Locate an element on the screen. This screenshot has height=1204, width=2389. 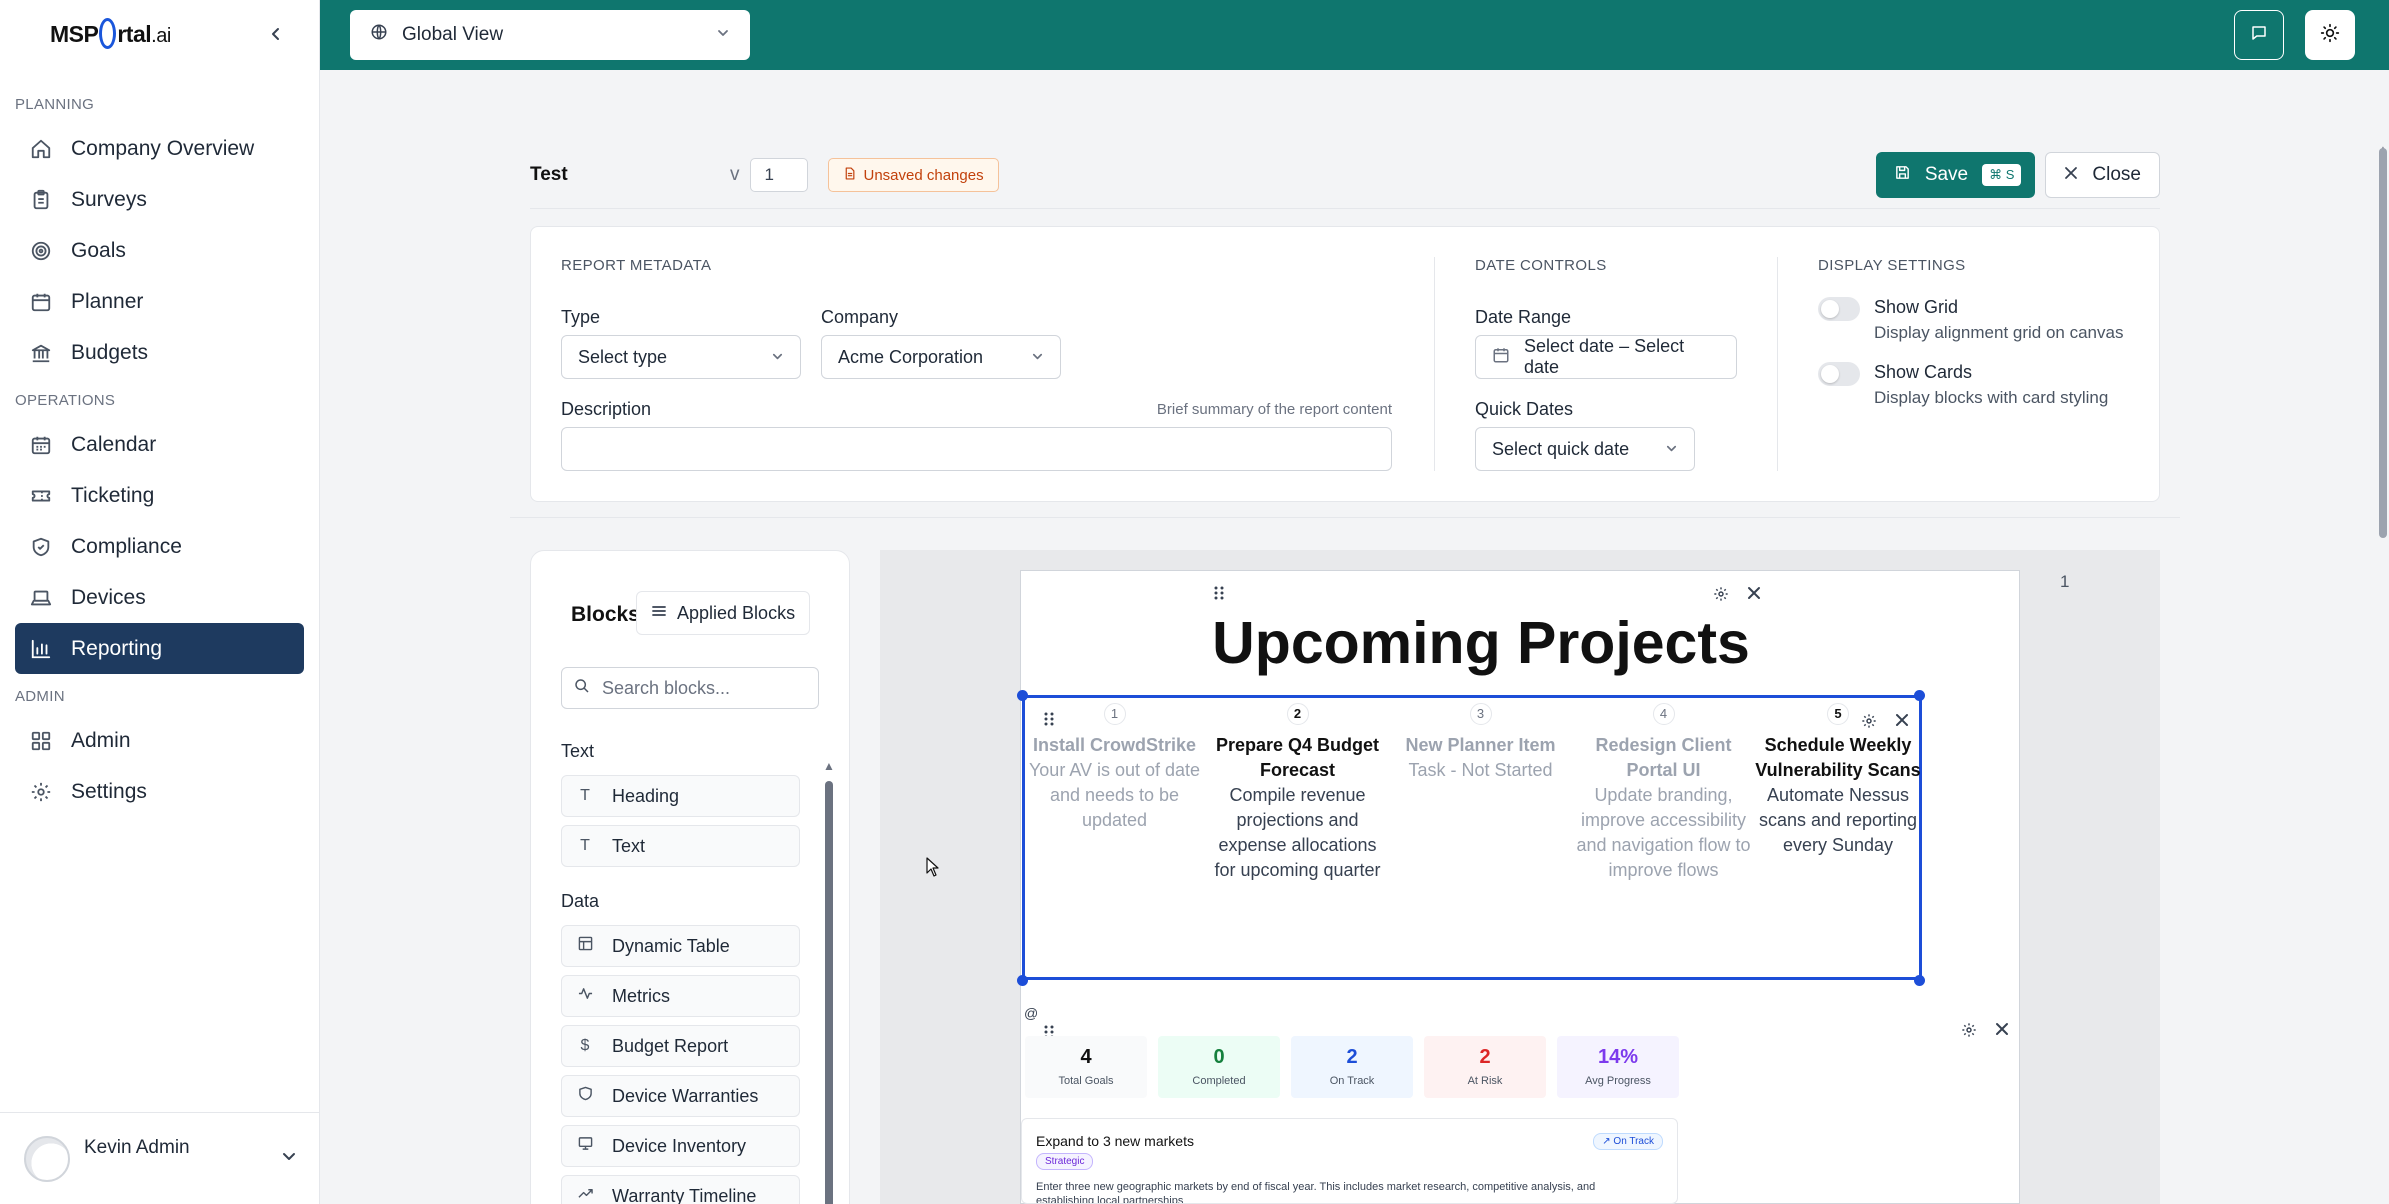
sidebar-item-compliance: Compliance is located at coordinates (159, 546).